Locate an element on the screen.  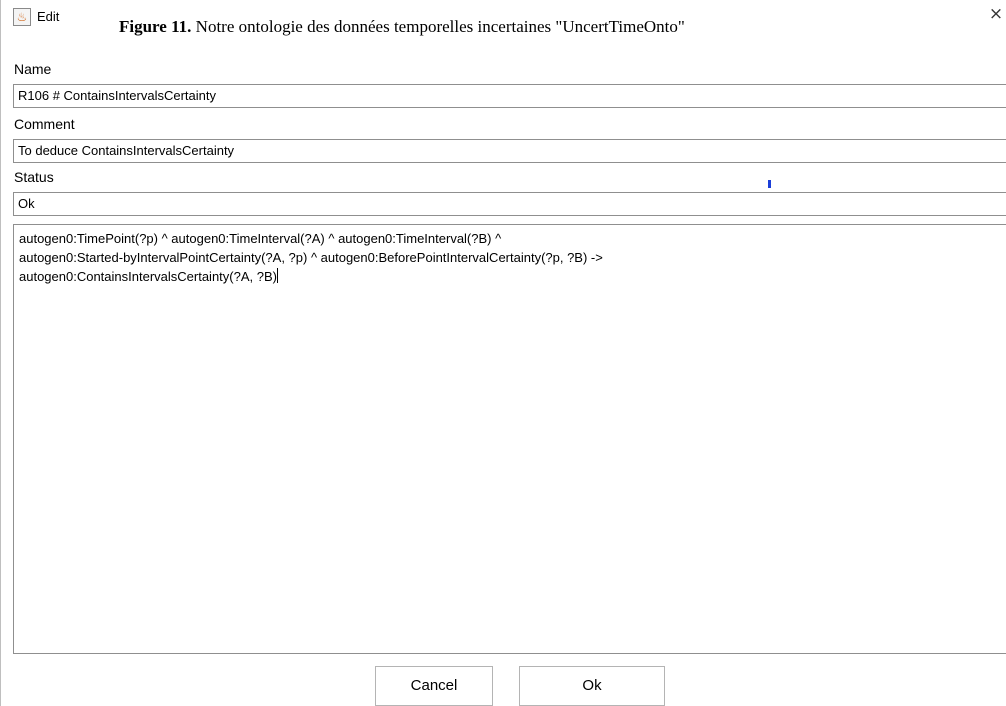
blue-marker is located at coordinates (769, 184).